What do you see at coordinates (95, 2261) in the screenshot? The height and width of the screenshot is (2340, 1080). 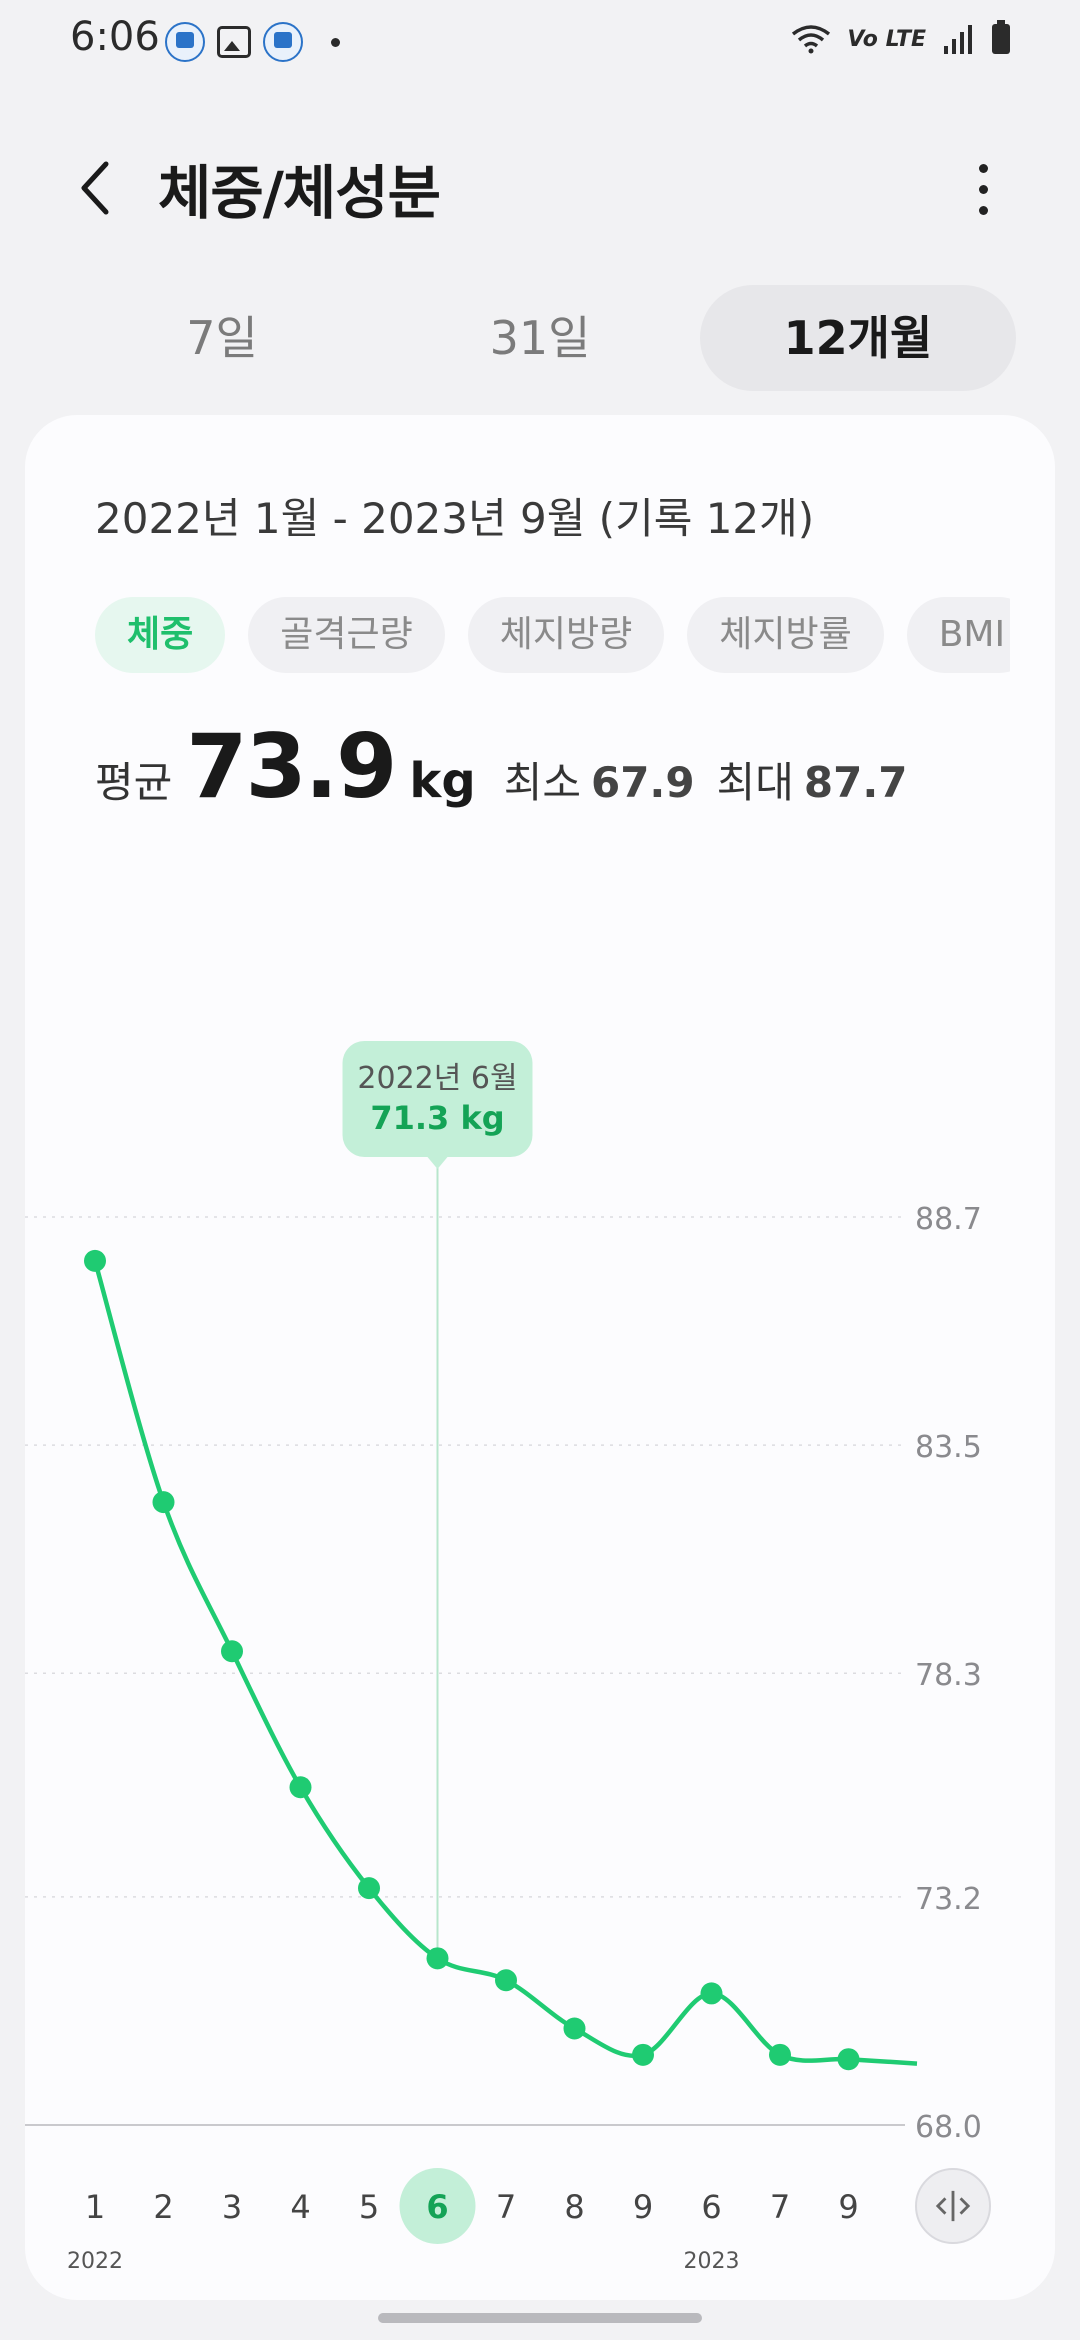 I see `x-year-label: 2022` at bounding box center [95, 2261].